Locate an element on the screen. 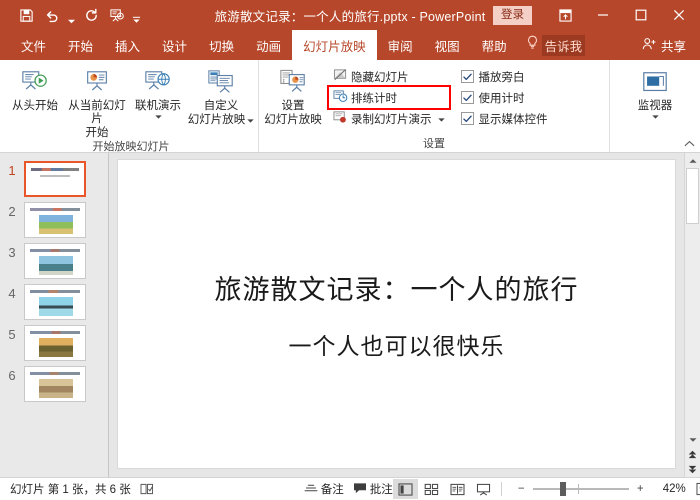 The image size is (700, 500). redo-icon is located at coordinates (91, 15).